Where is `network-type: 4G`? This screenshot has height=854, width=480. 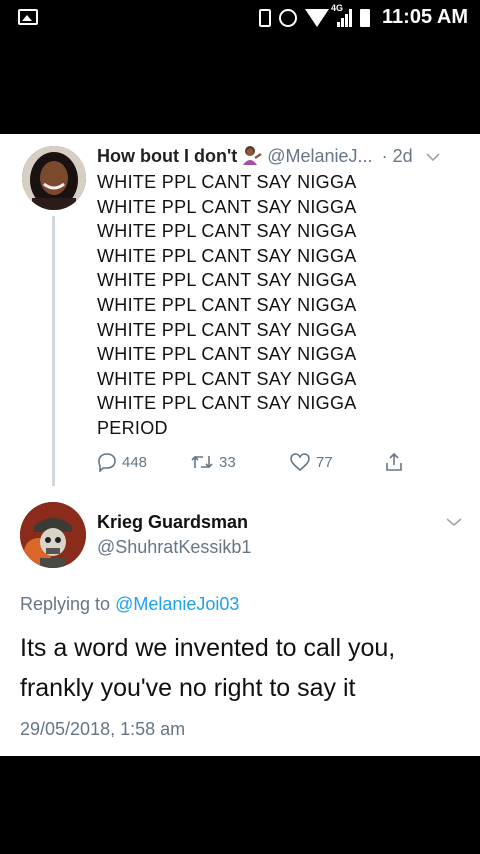
network-type: 4G is located at coordinates (337, 8).